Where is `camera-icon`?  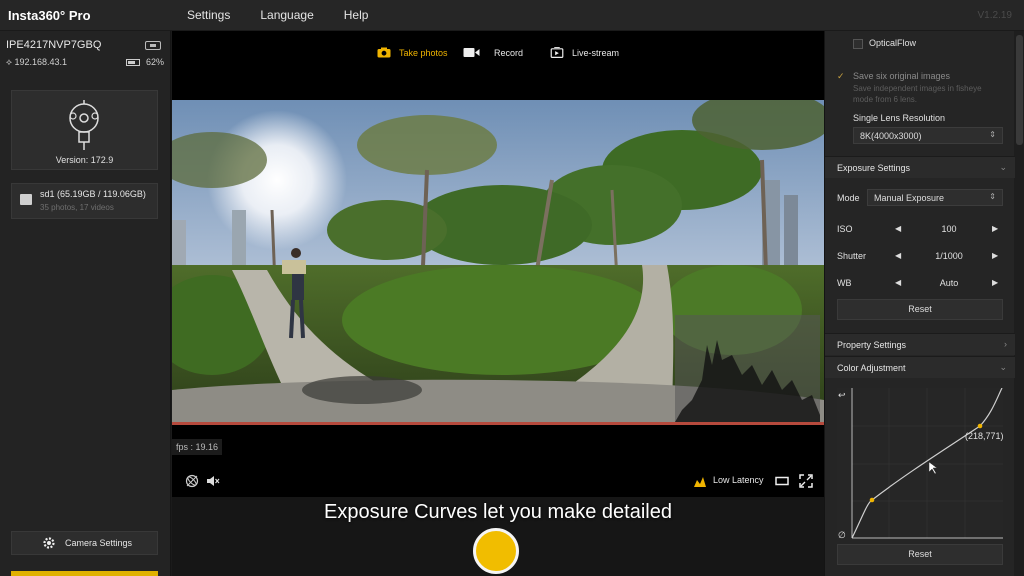 camera-icon is located at coordinates (384, 52).